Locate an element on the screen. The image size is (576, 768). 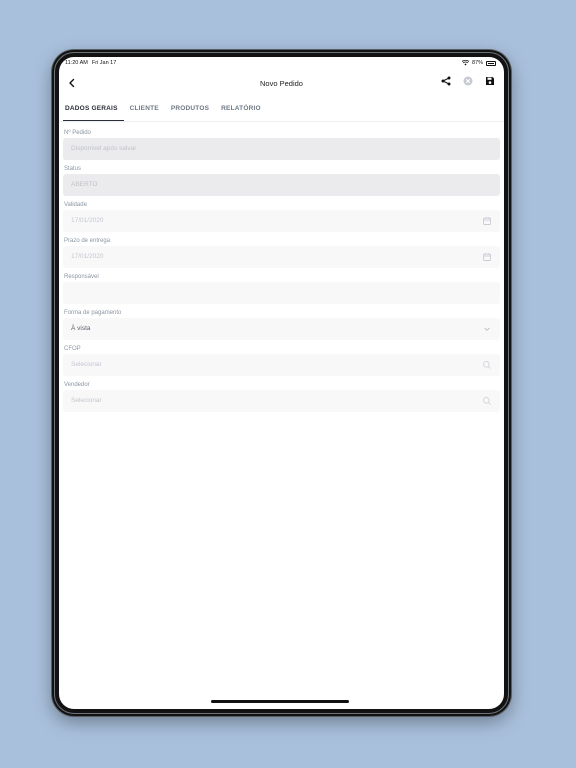
close-circle-icon is located at coordinates (468, 81).